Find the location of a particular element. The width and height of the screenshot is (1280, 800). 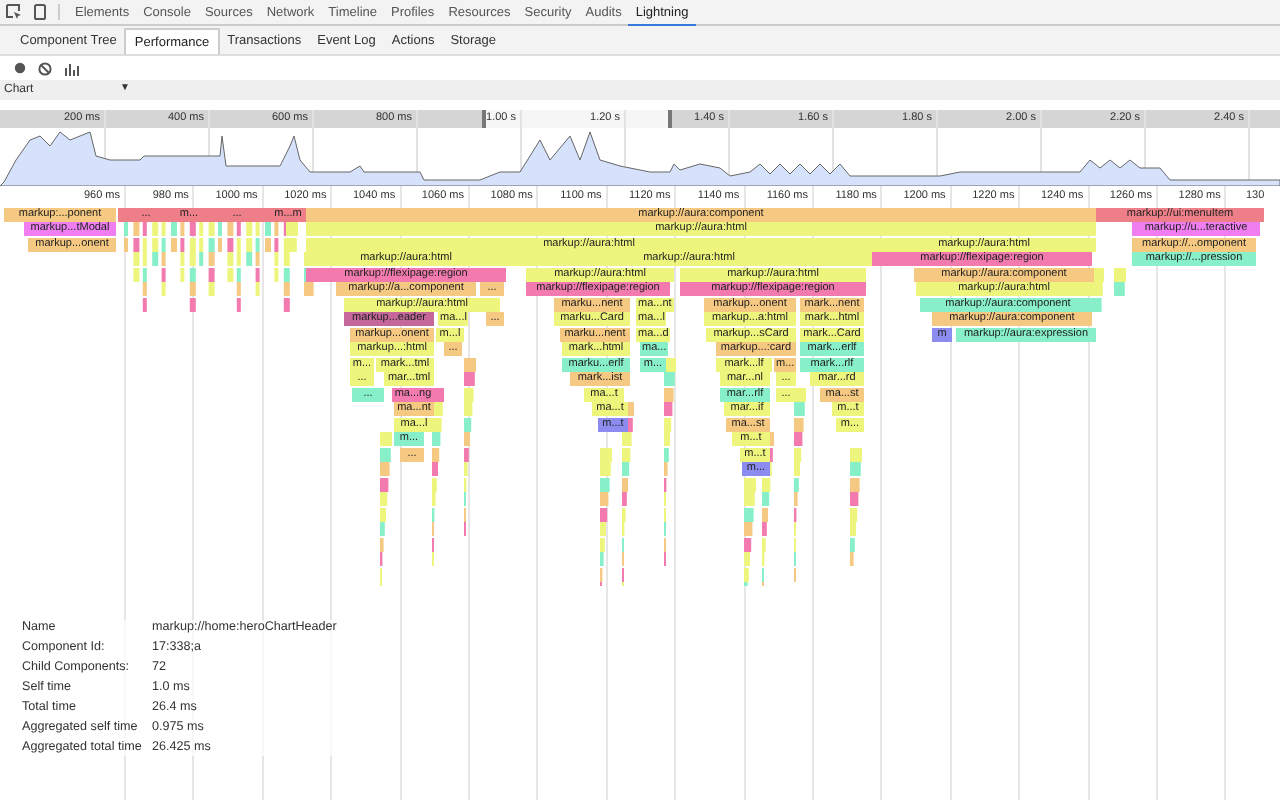

inspect-icon is located at coordinates (14, 12).